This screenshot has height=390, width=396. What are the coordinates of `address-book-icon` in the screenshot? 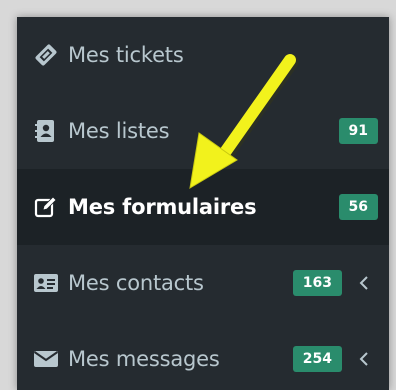 It's located at (46, 131).